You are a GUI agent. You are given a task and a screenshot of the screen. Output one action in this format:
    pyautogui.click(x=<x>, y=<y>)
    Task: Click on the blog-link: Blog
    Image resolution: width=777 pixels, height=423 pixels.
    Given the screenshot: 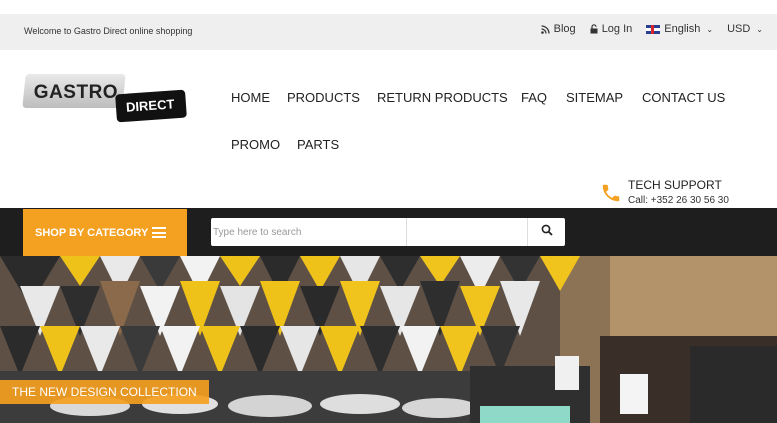 What is the action you would take?
    pyautogui.click(x=558, y=29)
    